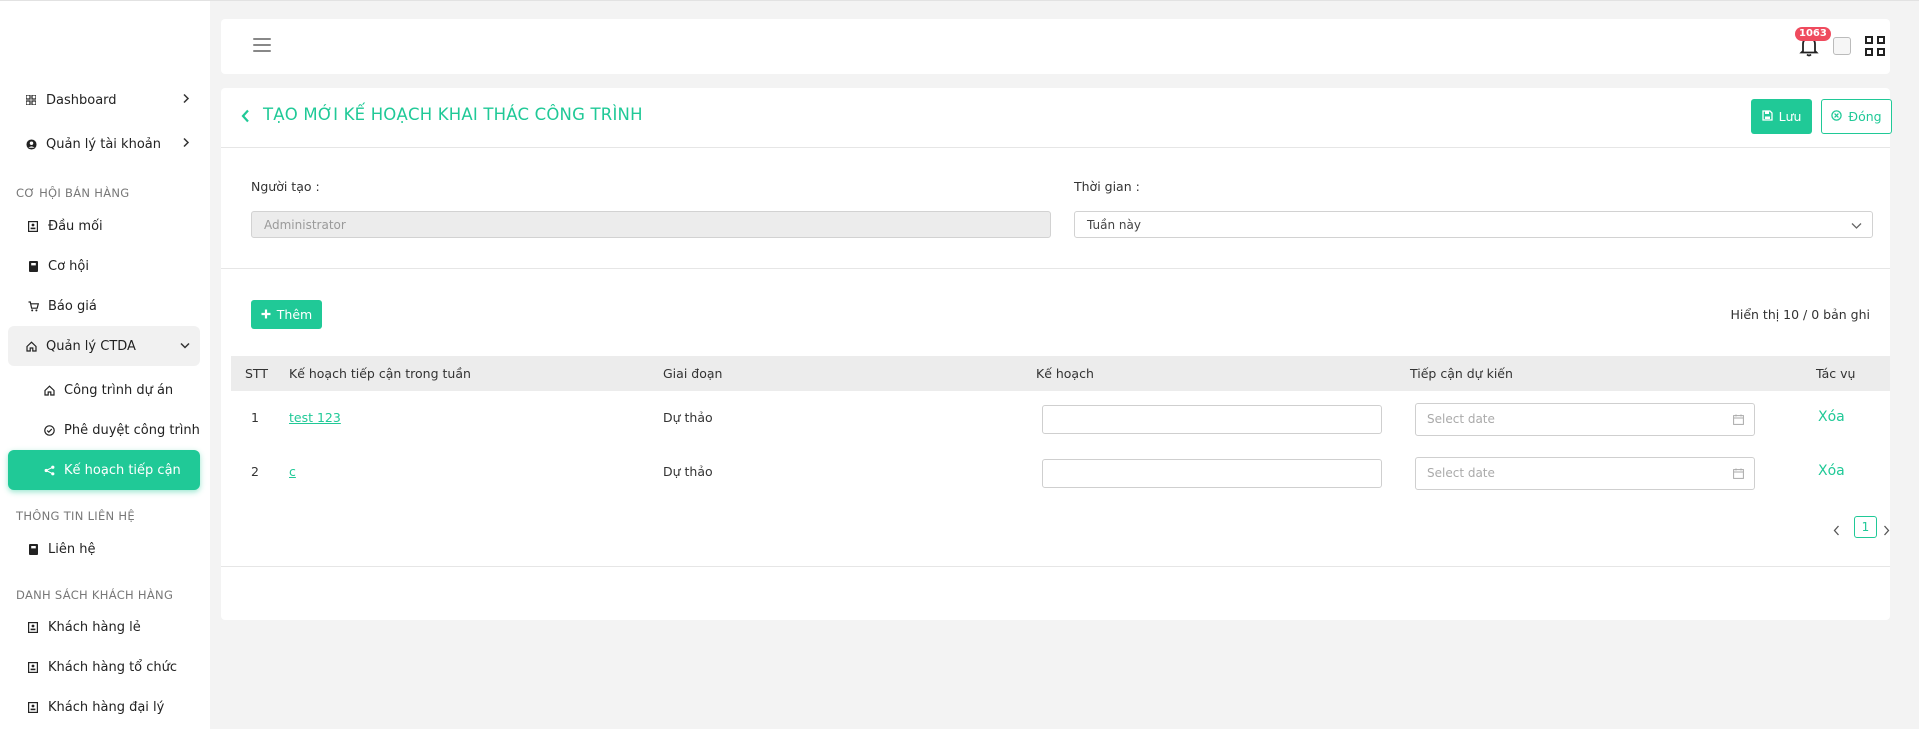 This screenshot has width=1919, height=729. I want to click on sidebar-item-label: Khách hàng đại lý, so click(106, 707).